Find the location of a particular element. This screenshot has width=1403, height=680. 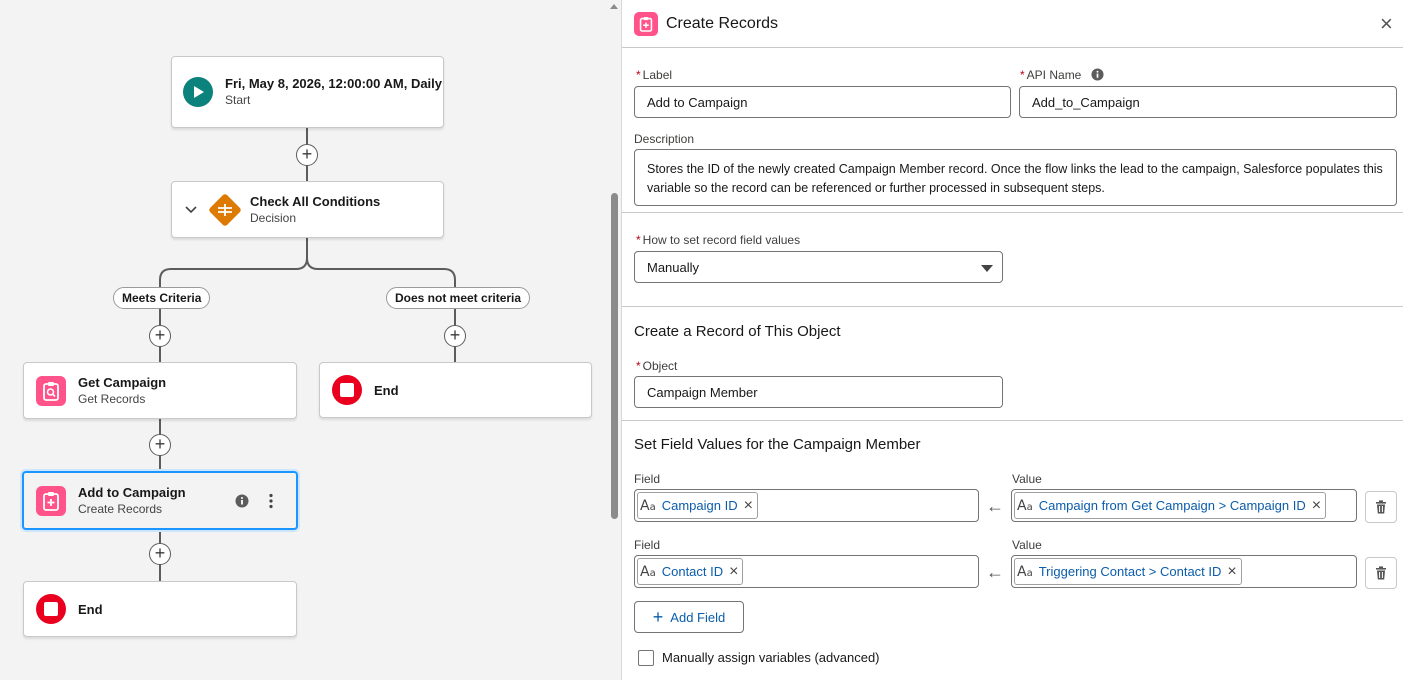

object-input: Campaign Member is located at coordinates (818, 392).